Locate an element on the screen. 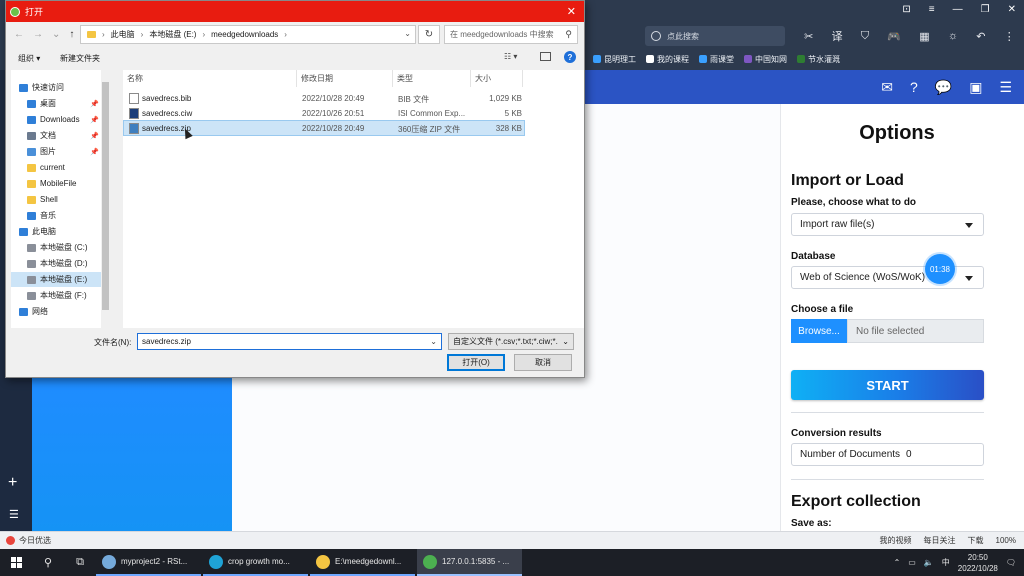  search-icon: ⚲ is located at coordinates (48, 562).